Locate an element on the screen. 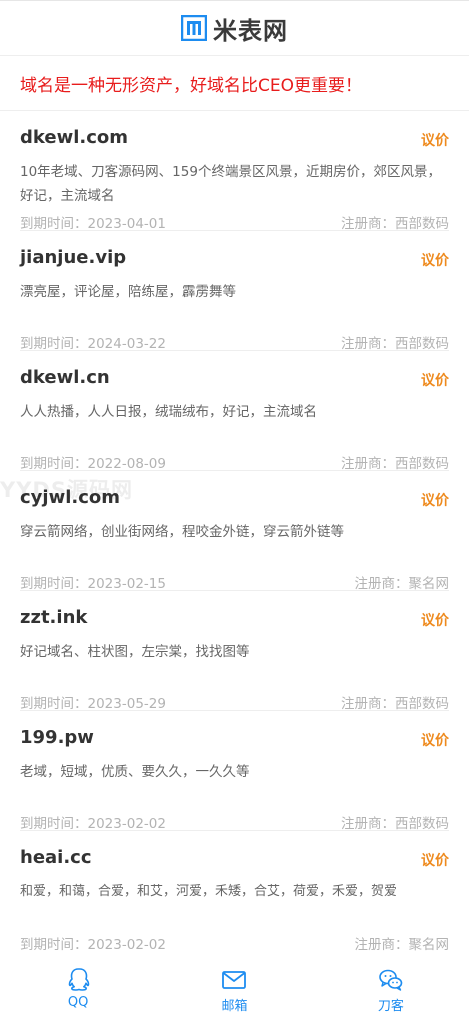 The width and height of the screenshot is (469, 1015). domain-name: dkewl.cn is located at coordinates (65, 377).